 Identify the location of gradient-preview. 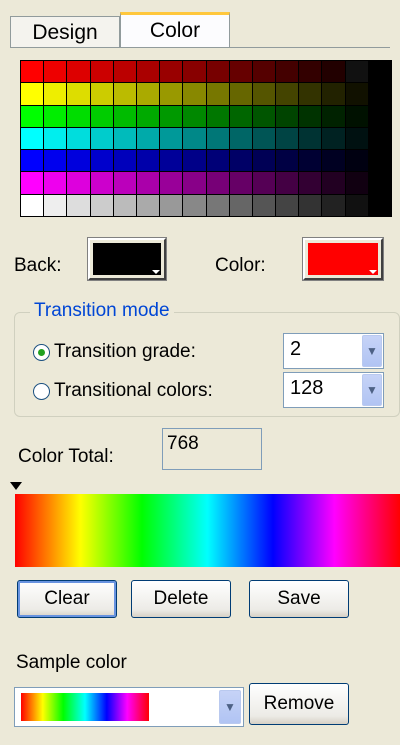
(207, 530).